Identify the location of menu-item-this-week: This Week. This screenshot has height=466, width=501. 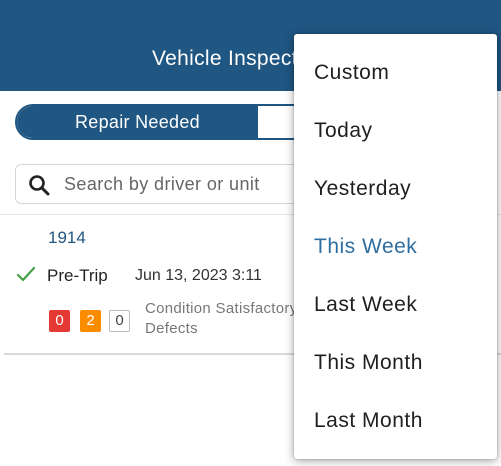
(365, 247).